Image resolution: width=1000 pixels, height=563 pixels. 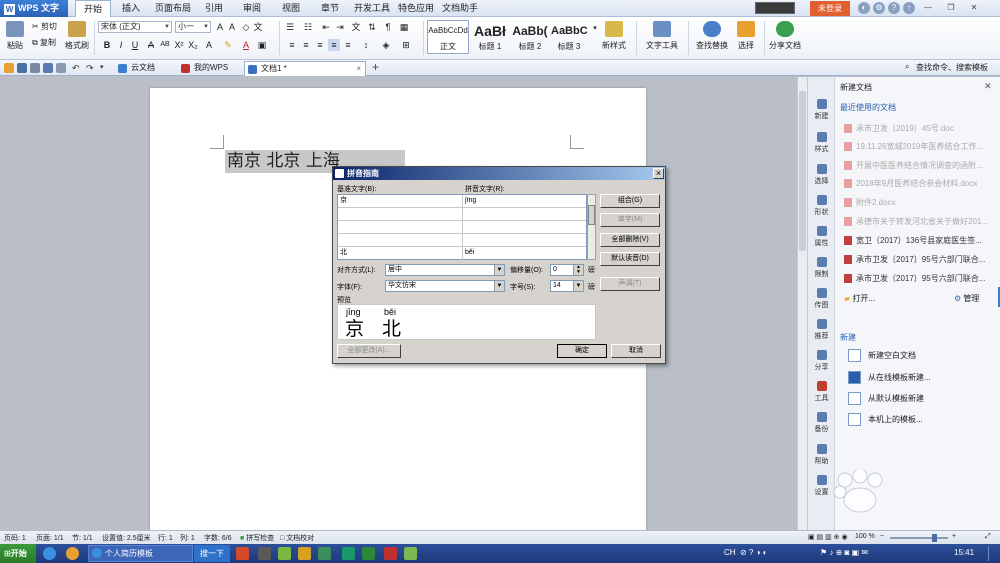 What do you see at coordinates (894, 8) in the screenshot?
I see `help-icon: ?` at bounding box center [894, 8].